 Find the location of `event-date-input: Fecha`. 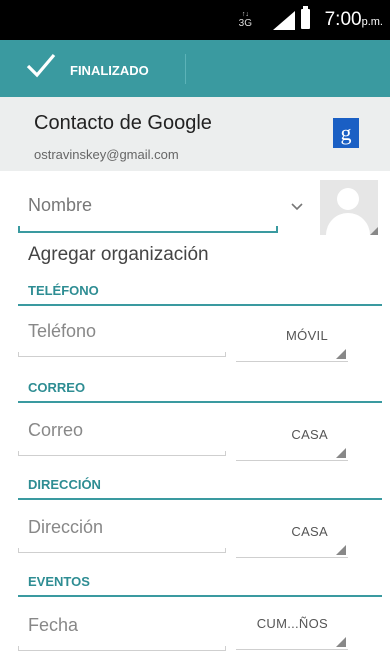

event-date-input: Fecha is located at coordinates (124, 631).